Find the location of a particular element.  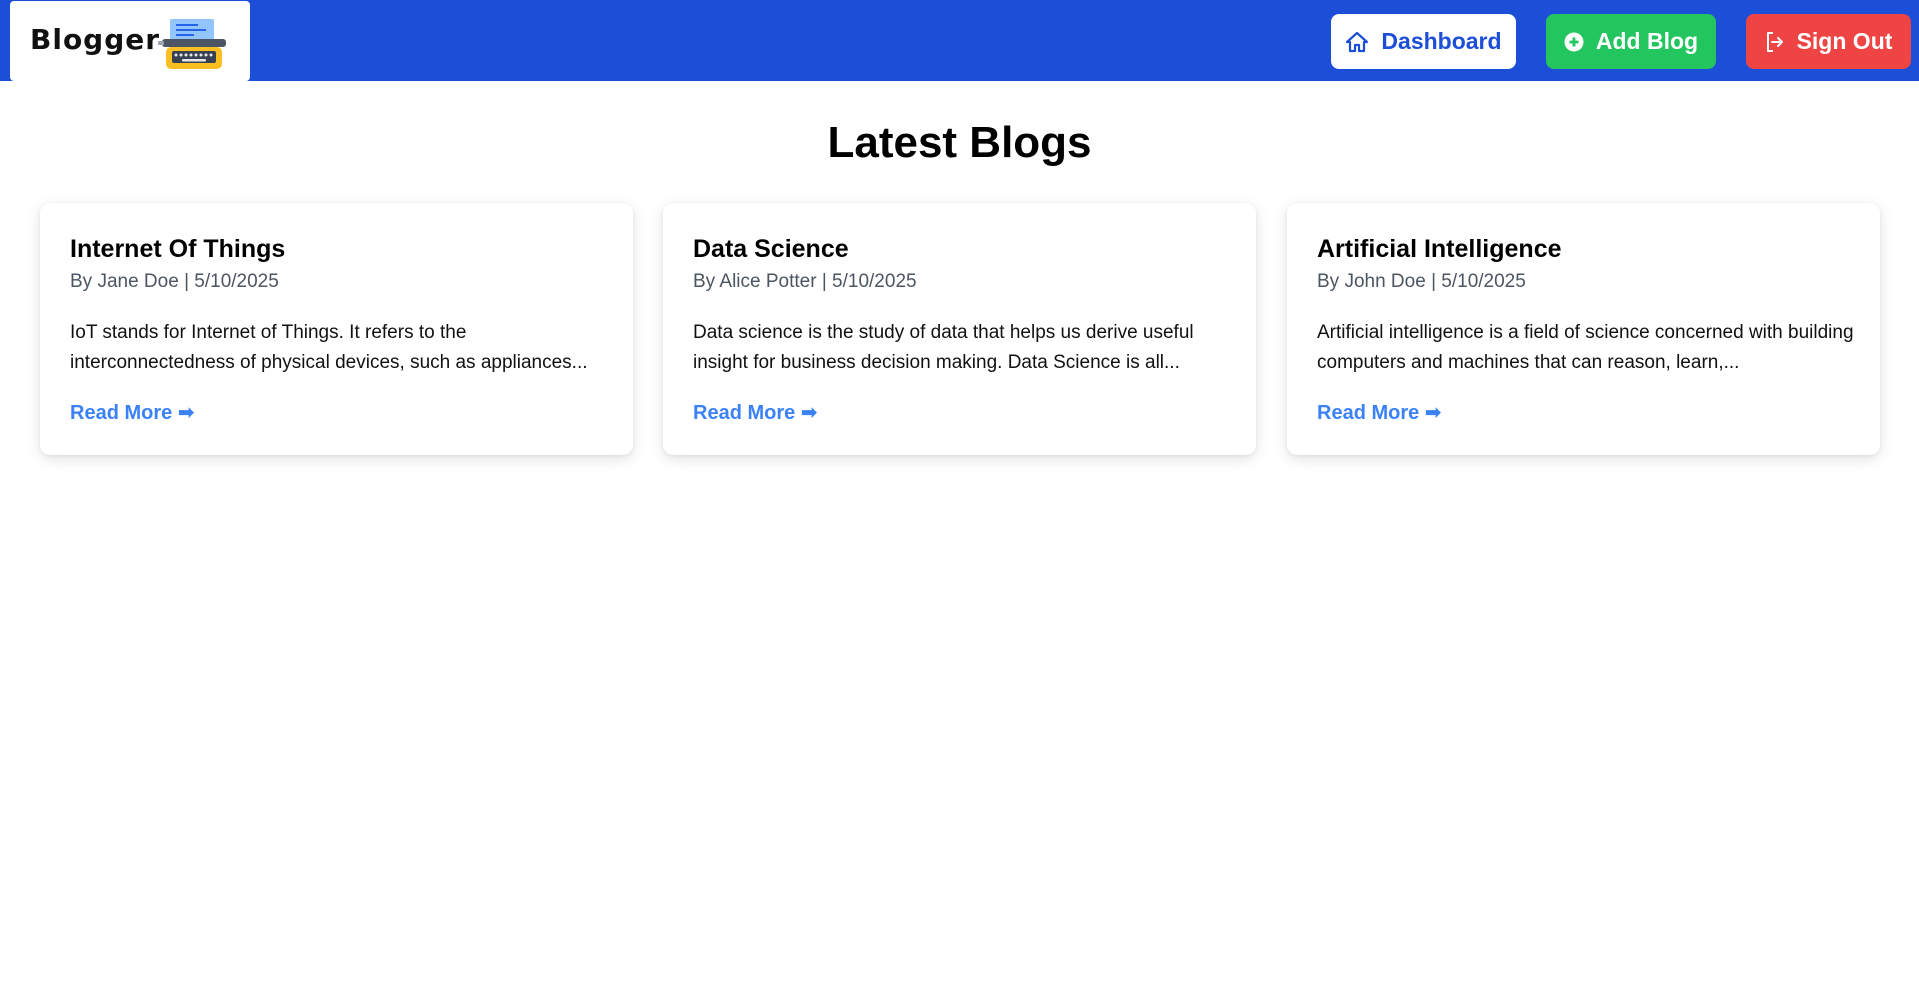

sign-out-icon is located at coordinates (1774, 41).